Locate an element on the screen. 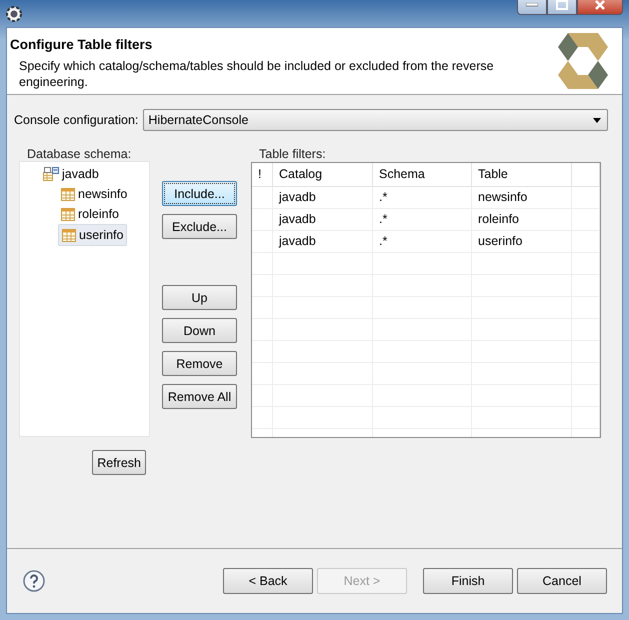 This screenshot has width=629, height=620. column-header: Table is located at coordinates (522, 174).